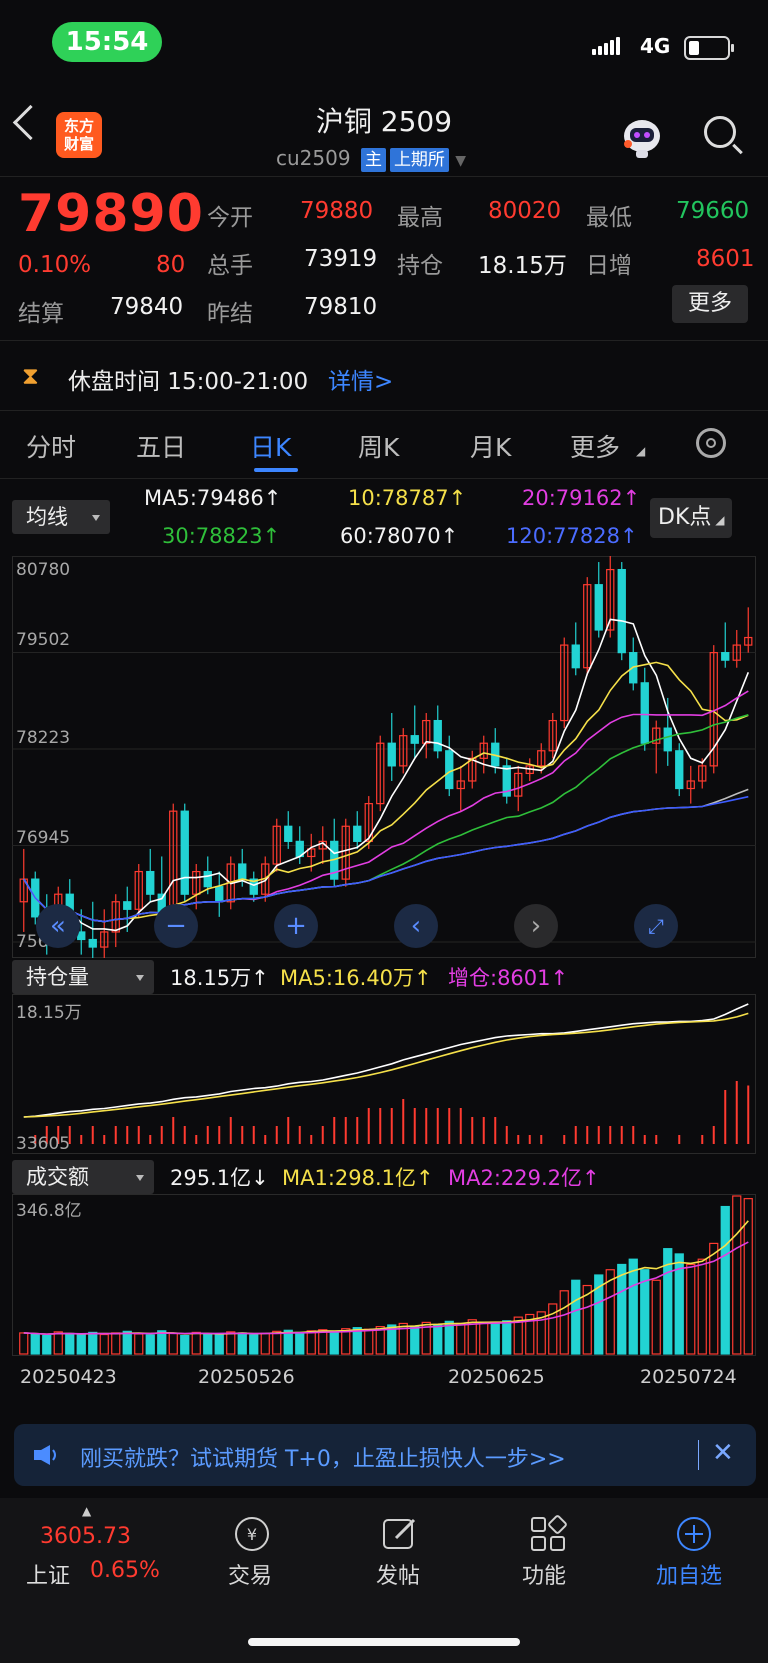  I want to click on function-icon, so click(548, 1534).